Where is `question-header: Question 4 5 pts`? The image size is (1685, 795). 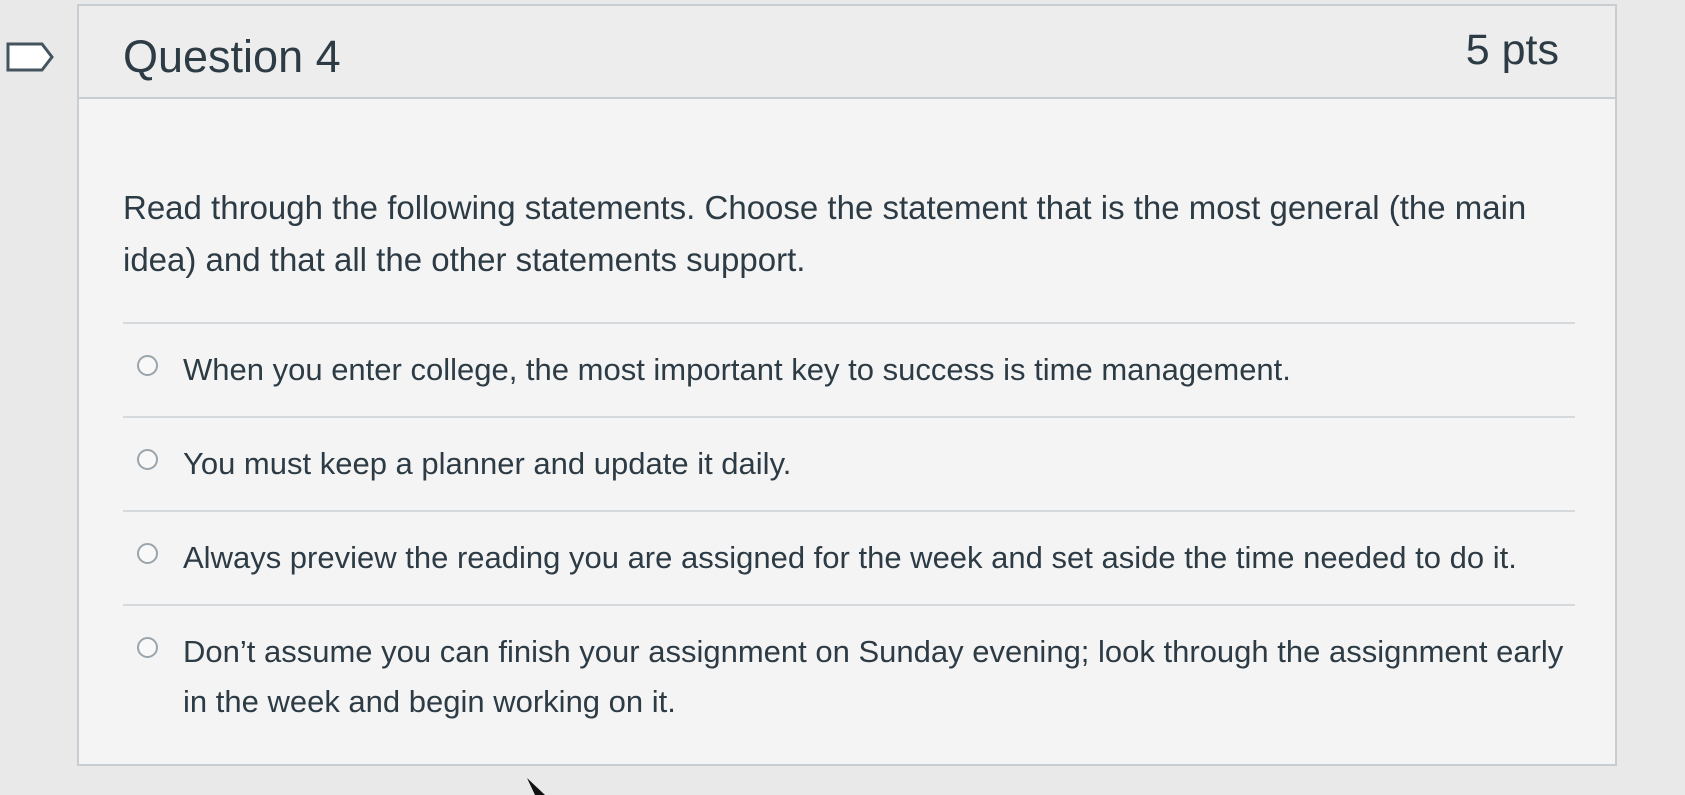 question-header: Question 4 5 pts is located at coordinates (847, 52).